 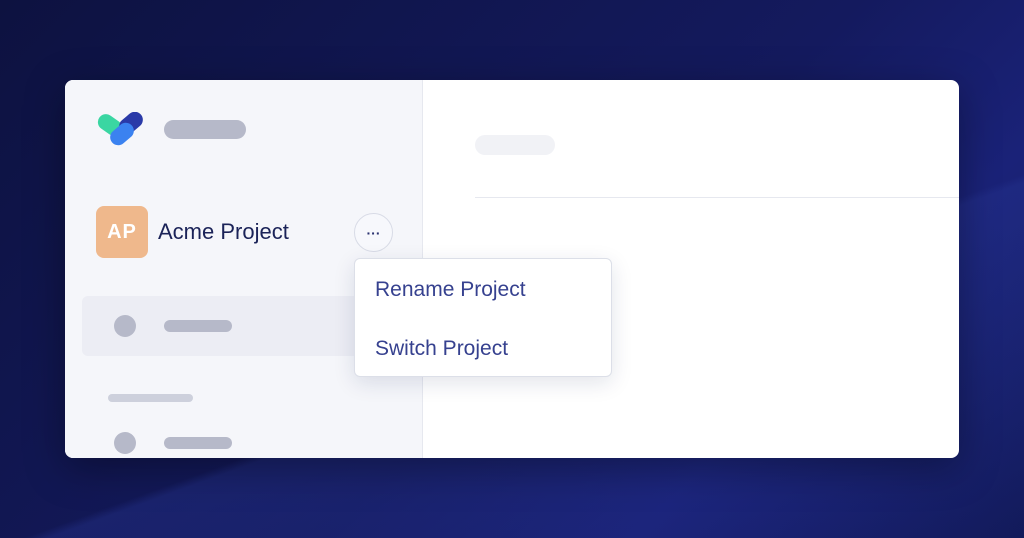 I want to click on section-heading-placeholder, so click(x=150, y=398).